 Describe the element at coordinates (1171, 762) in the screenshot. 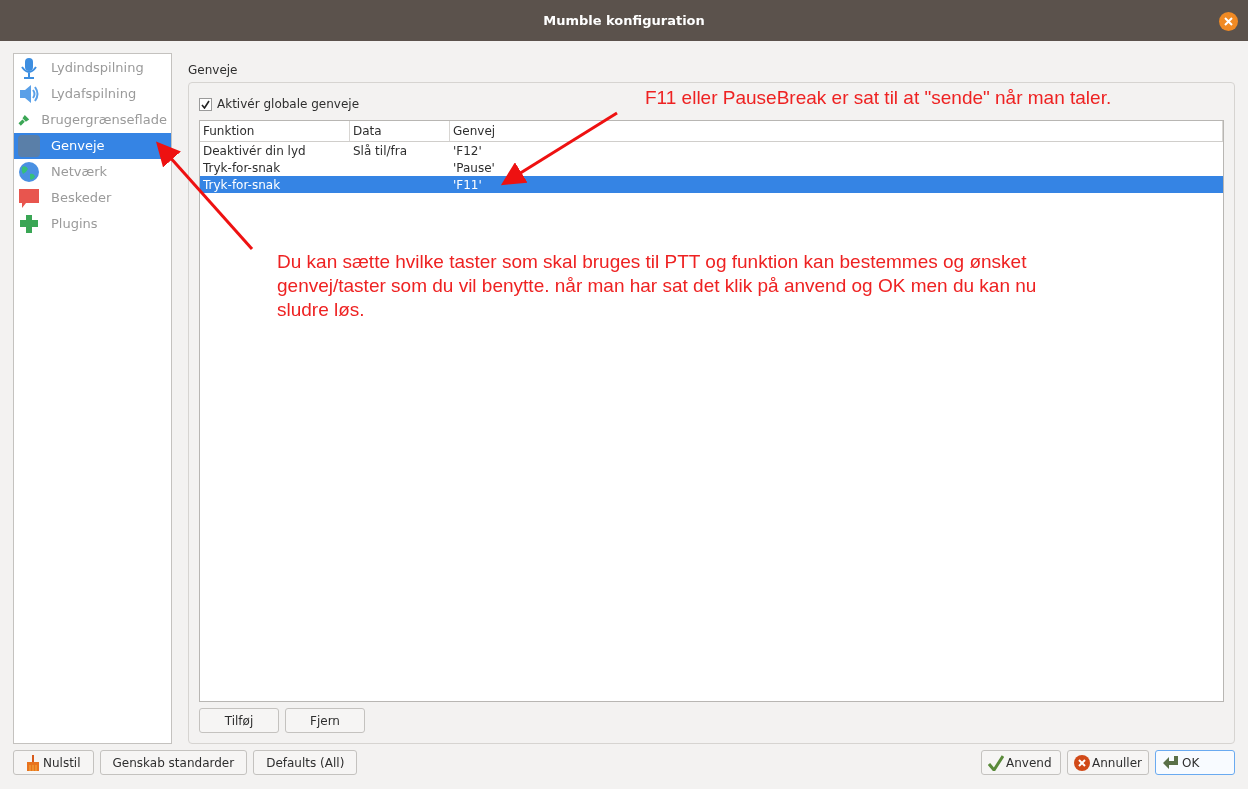

I see `return-arrow-icon` at that location.